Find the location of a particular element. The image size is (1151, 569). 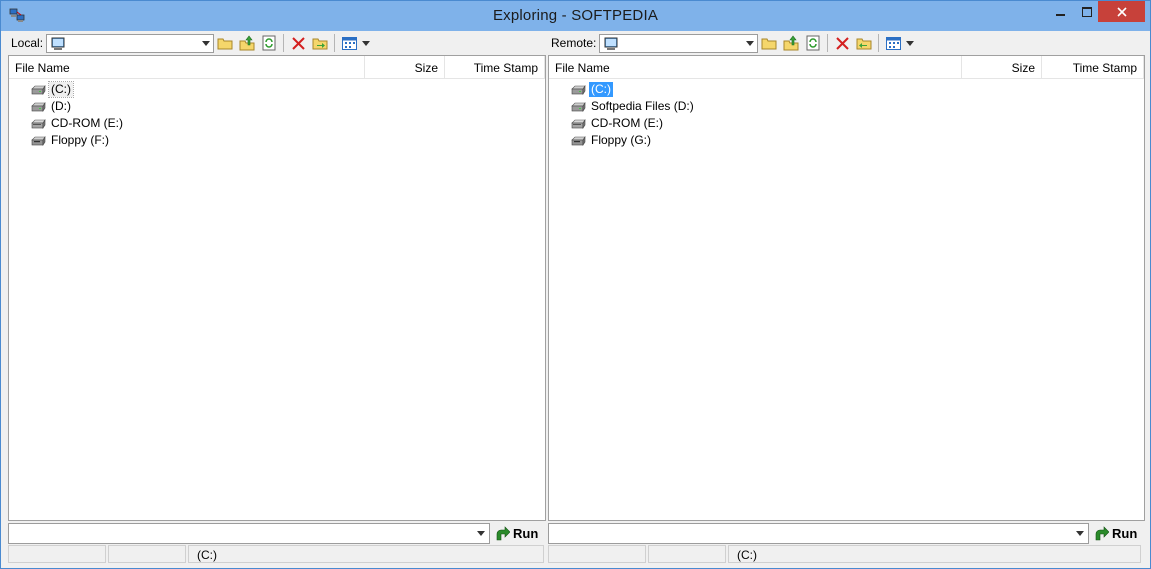

drive-label: Floppy (G:) is located at coordinates (621, 140).